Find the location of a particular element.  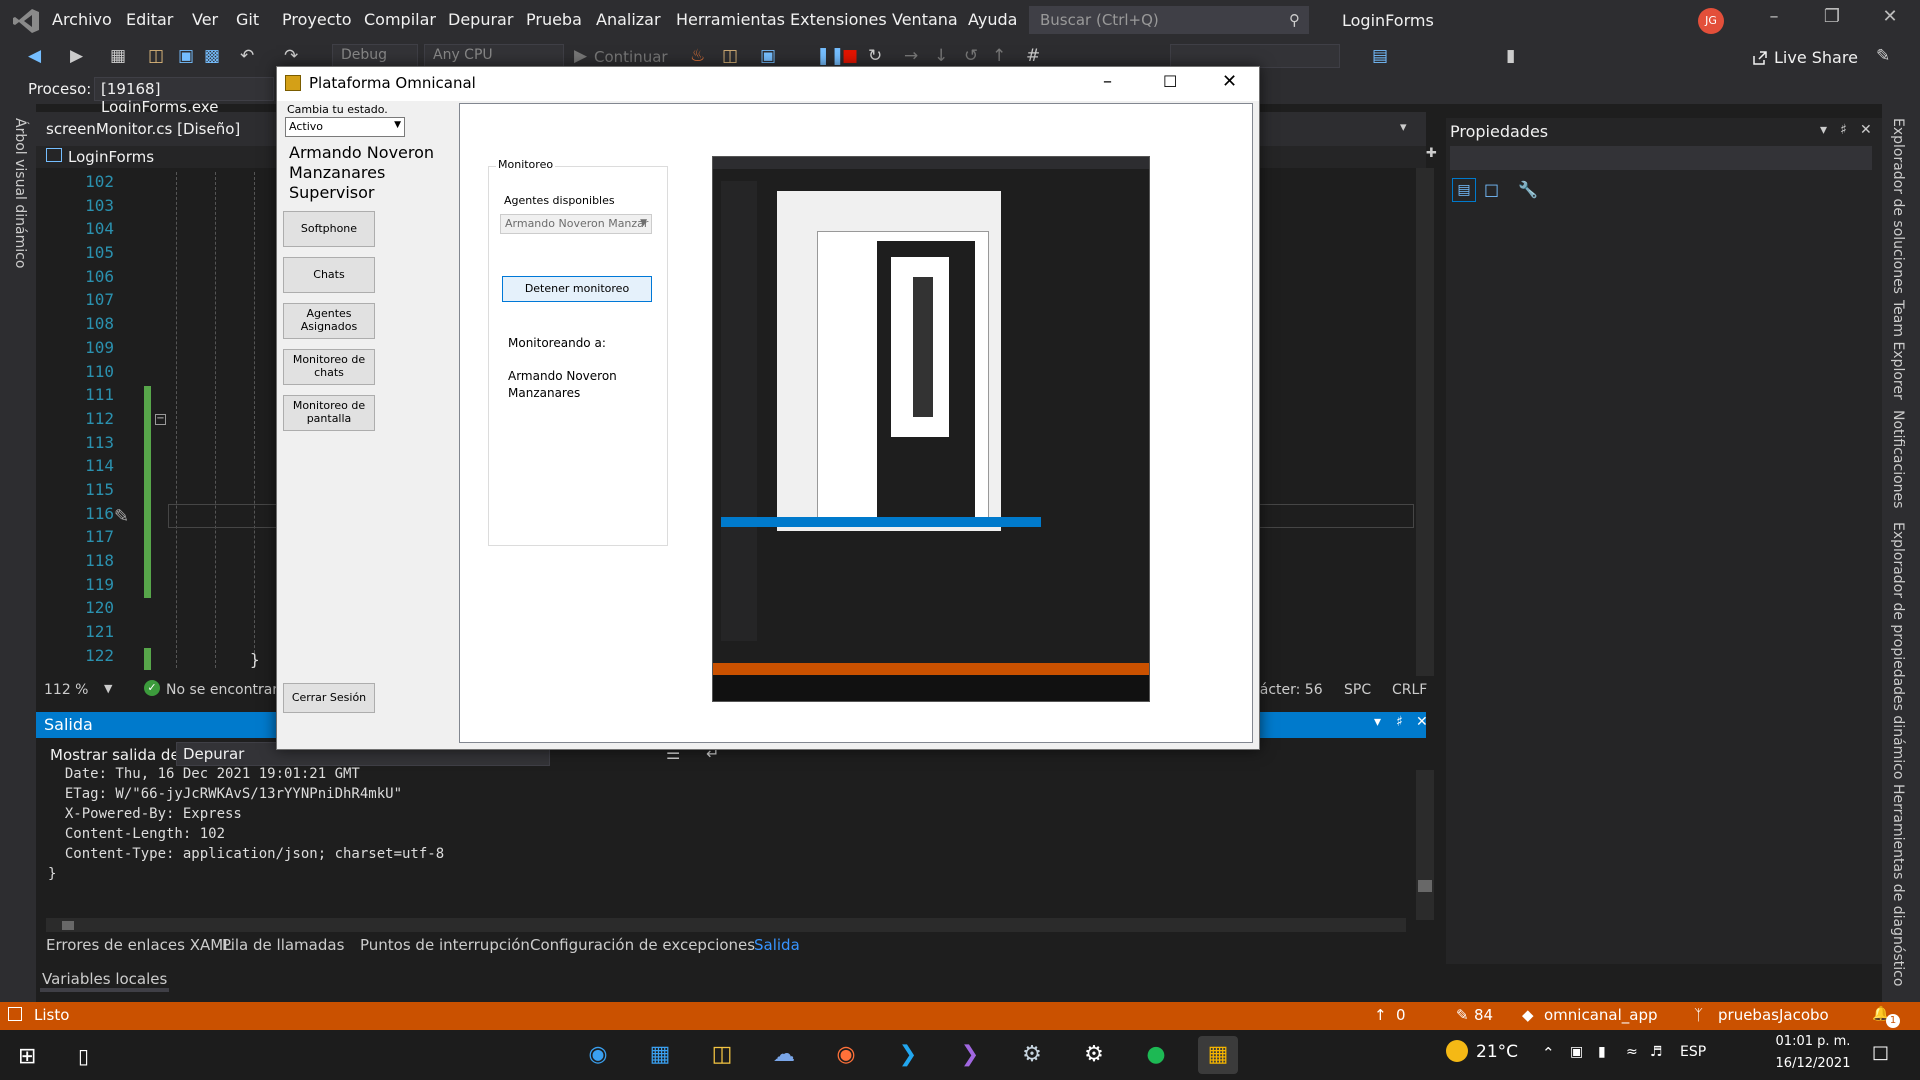

tray-chevron-icon: ⌃ is located at coordinates (1548, 1053).